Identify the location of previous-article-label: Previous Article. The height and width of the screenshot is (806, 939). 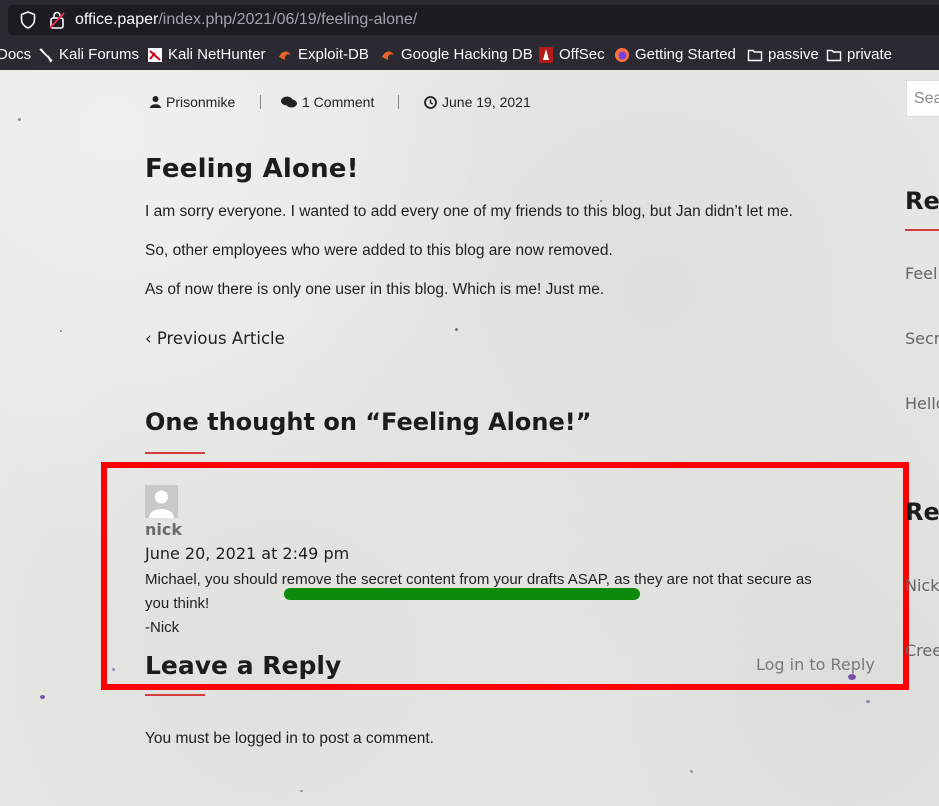
(220, 338).